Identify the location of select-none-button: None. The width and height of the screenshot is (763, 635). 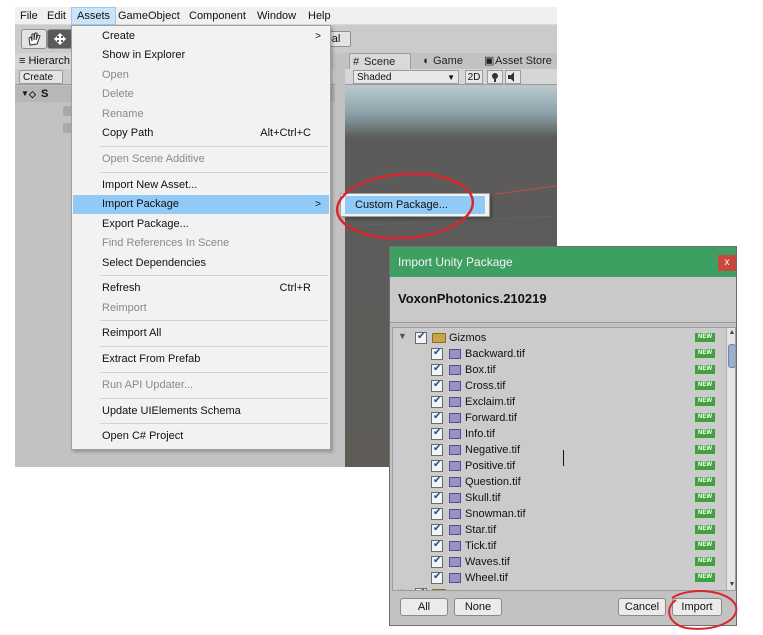
(478, 607).